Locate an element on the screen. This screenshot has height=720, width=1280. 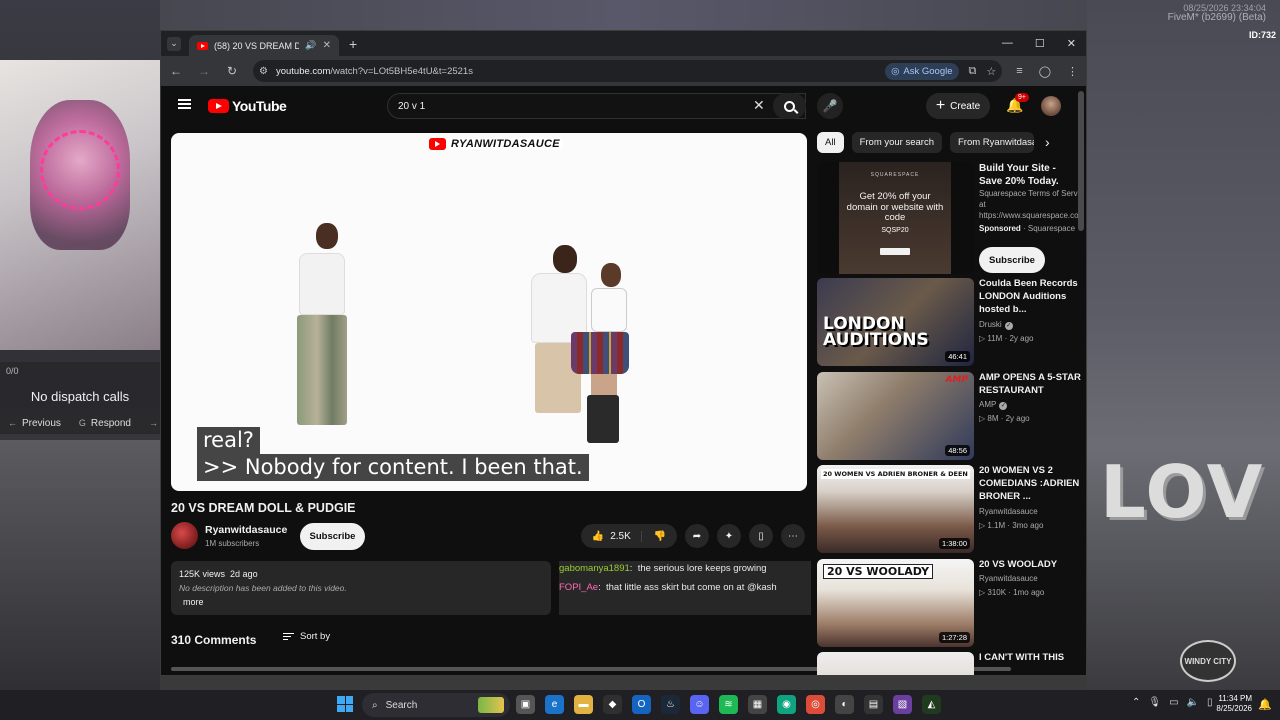
terminal-icon: ▤ is located at coordinates (873, 704).